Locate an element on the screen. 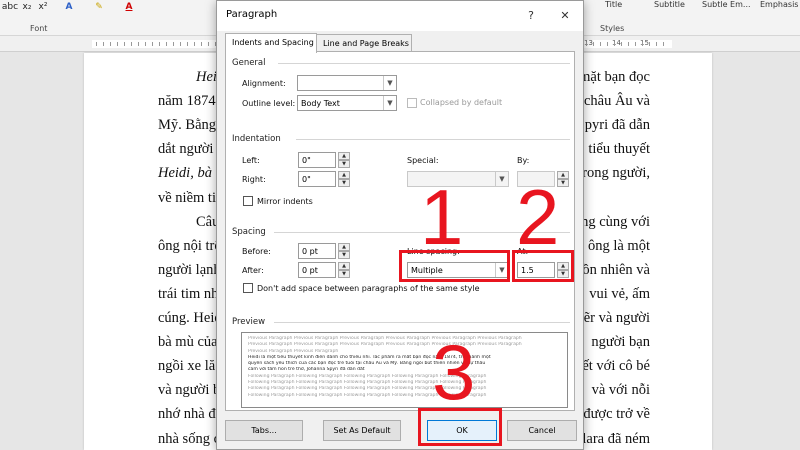  preview-divider is located at coordinates (422, 322).